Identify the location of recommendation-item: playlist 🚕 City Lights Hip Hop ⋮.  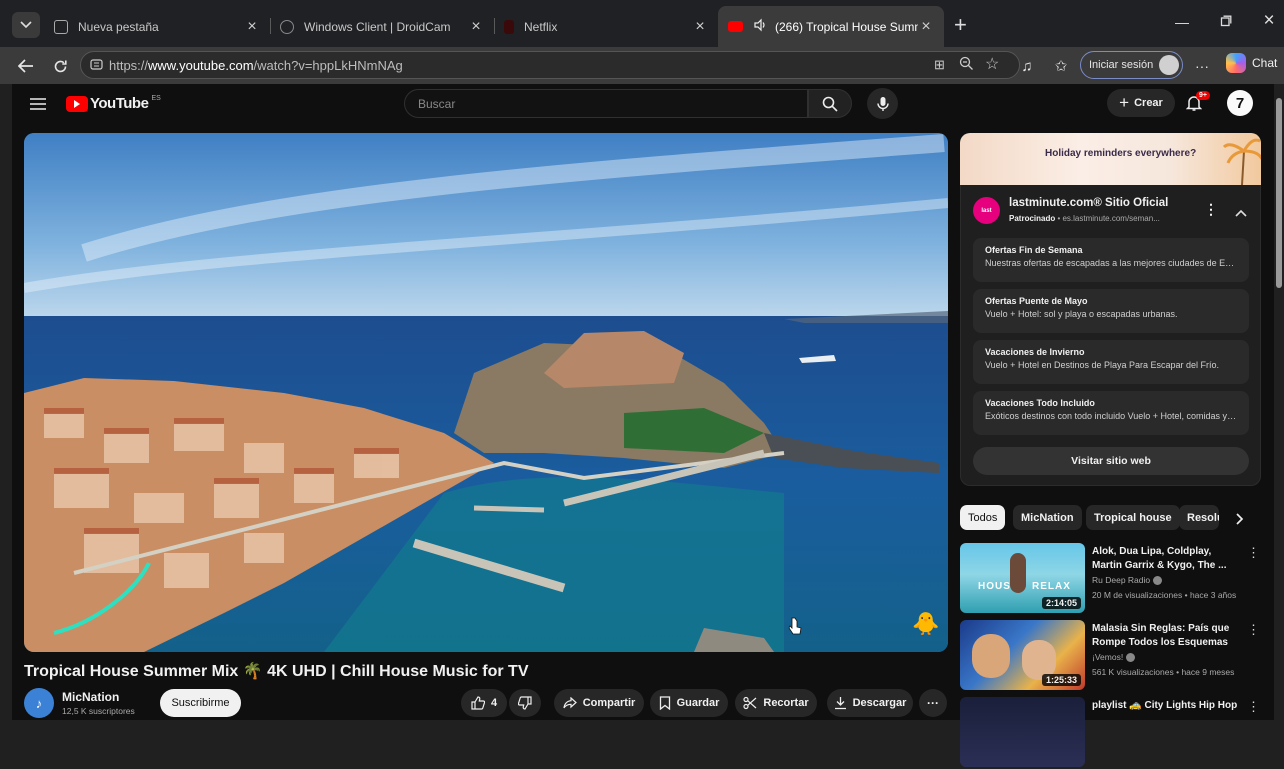
(1110, 733).